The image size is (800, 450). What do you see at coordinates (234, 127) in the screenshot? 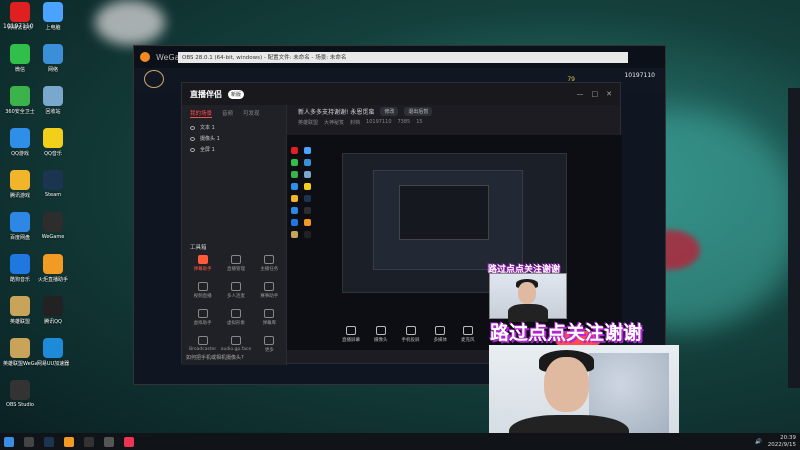
I see `scene-item: 文本 1` at bounding box center [234, 127].